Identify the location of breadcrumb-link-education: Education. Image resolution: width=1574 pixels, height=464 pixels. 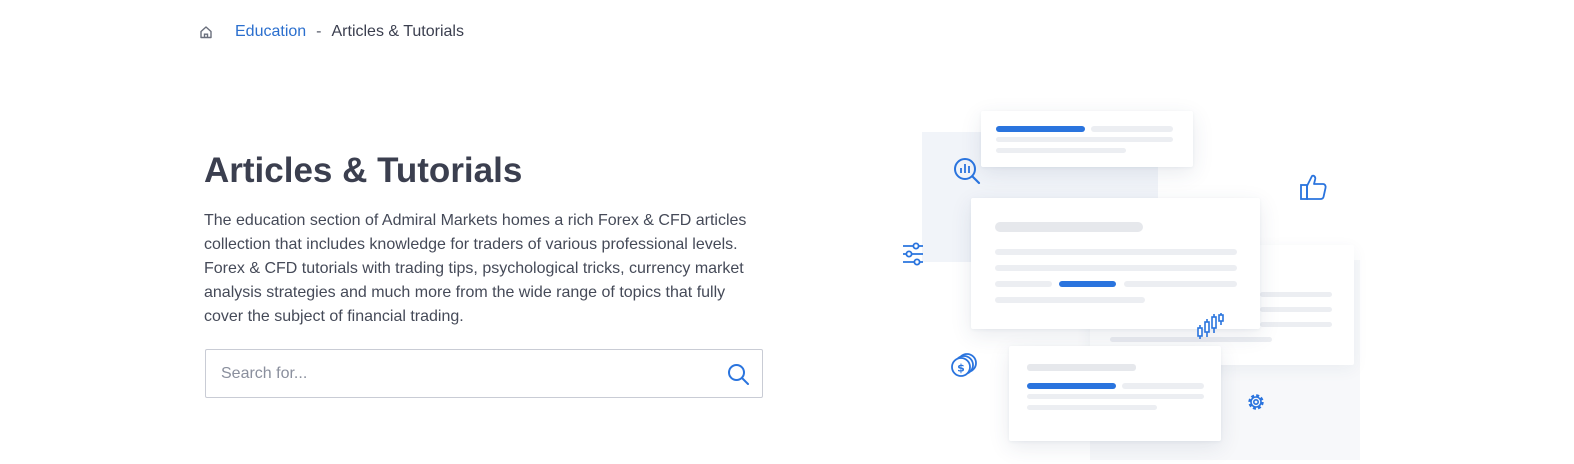
(270, 32).